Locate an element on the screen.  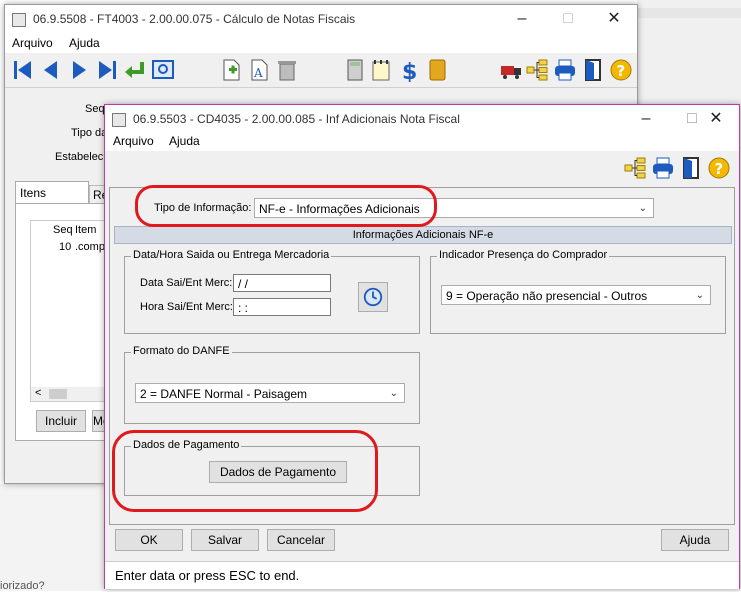
app-icon is located at coordinates (19, 20).